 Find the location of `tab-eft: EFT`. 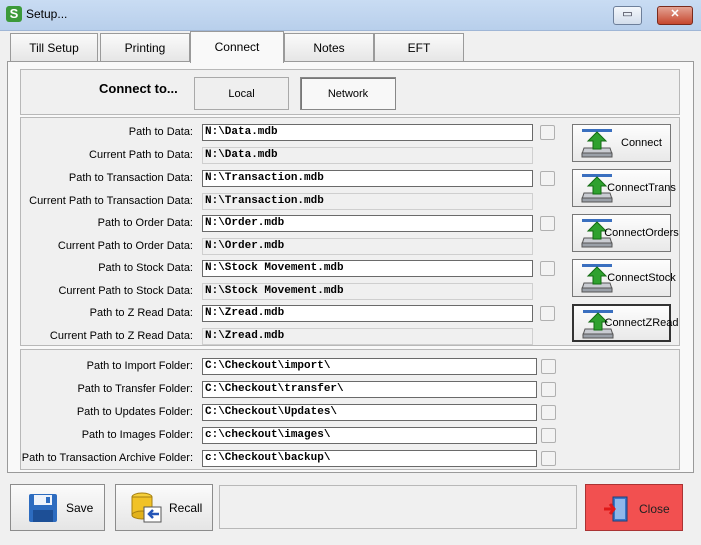

tab-eft: EFT is located at coordinates (419, 47).